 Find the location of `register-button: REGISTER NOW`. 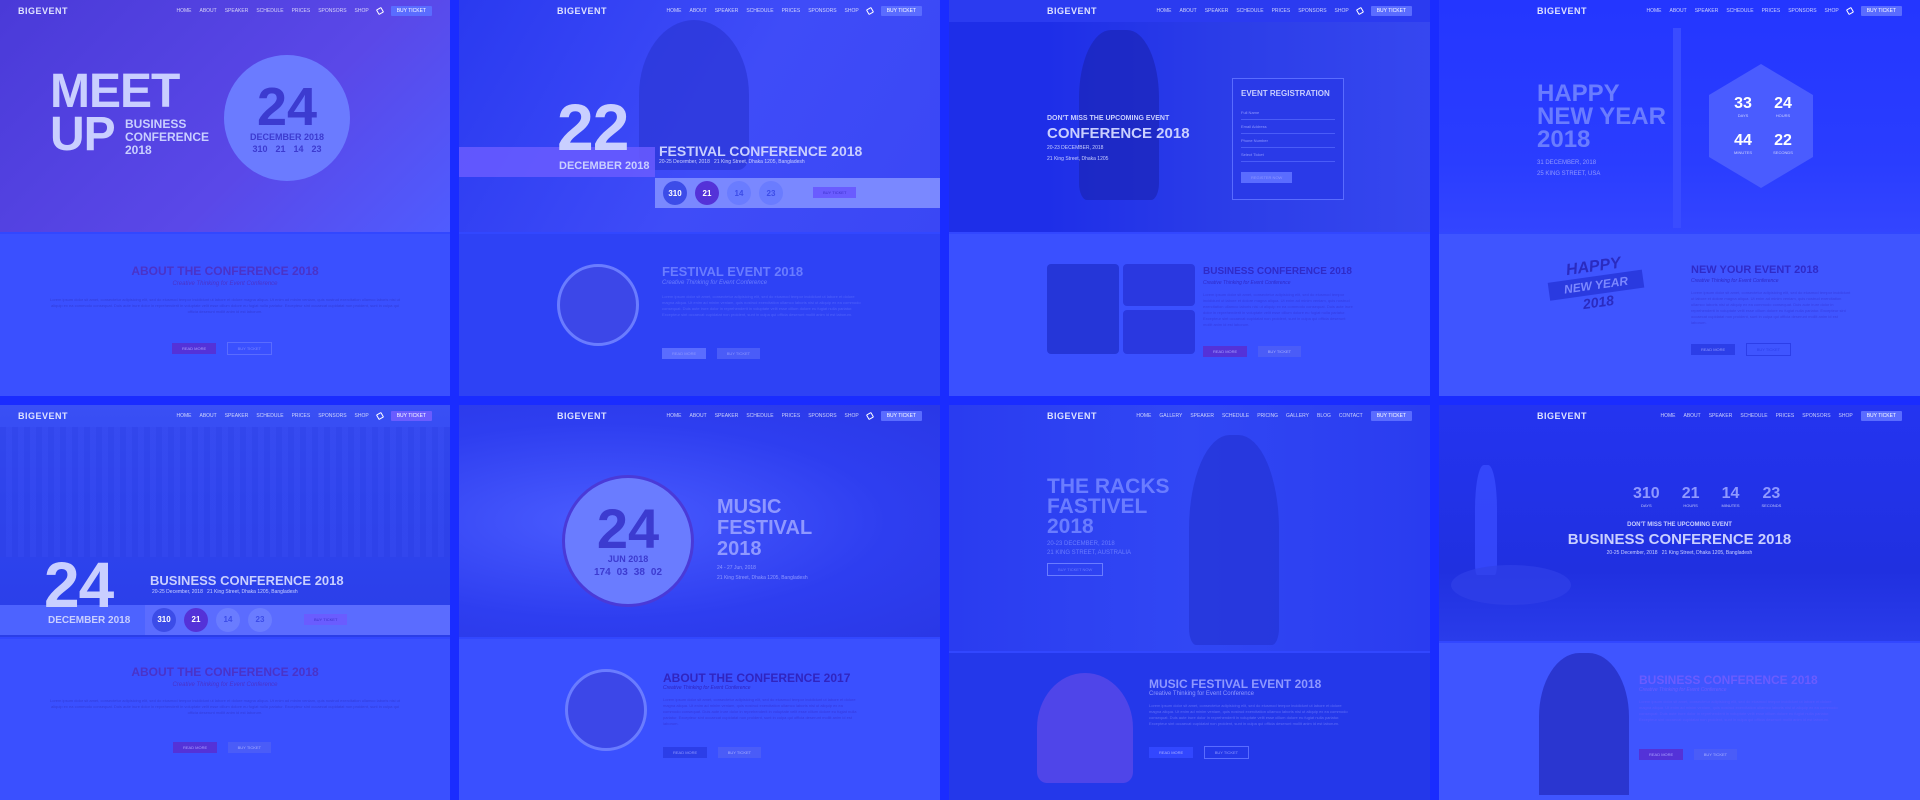

register-button: REGISTER NOW is located at coordinates (1267, 177).